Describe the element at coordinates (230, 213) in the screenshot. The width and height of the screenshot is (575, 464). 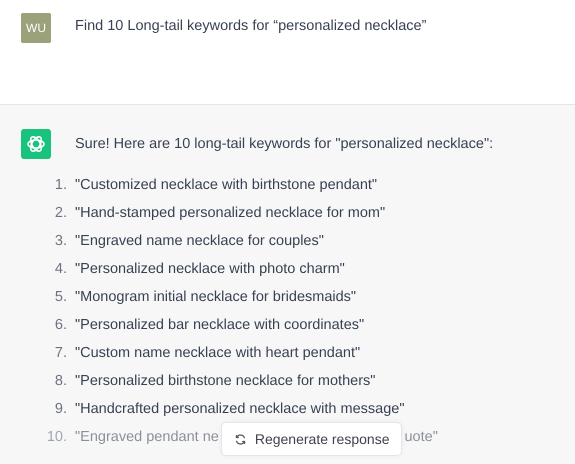
I see `list-item-text: "Hand-stamped personalized necklace for mom"` at that location.